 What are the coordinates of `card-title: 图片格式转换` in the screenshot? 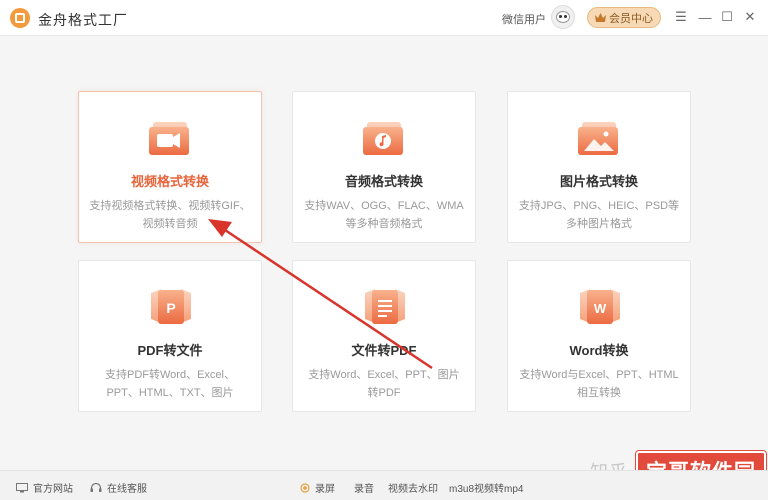 It's located at (598, 181).